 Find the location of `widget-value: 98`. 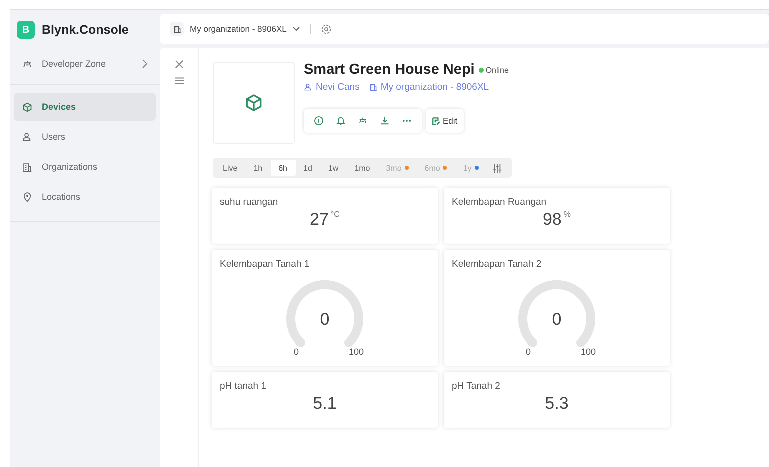

widget-value: 98 is located at coordinates (552, 219).